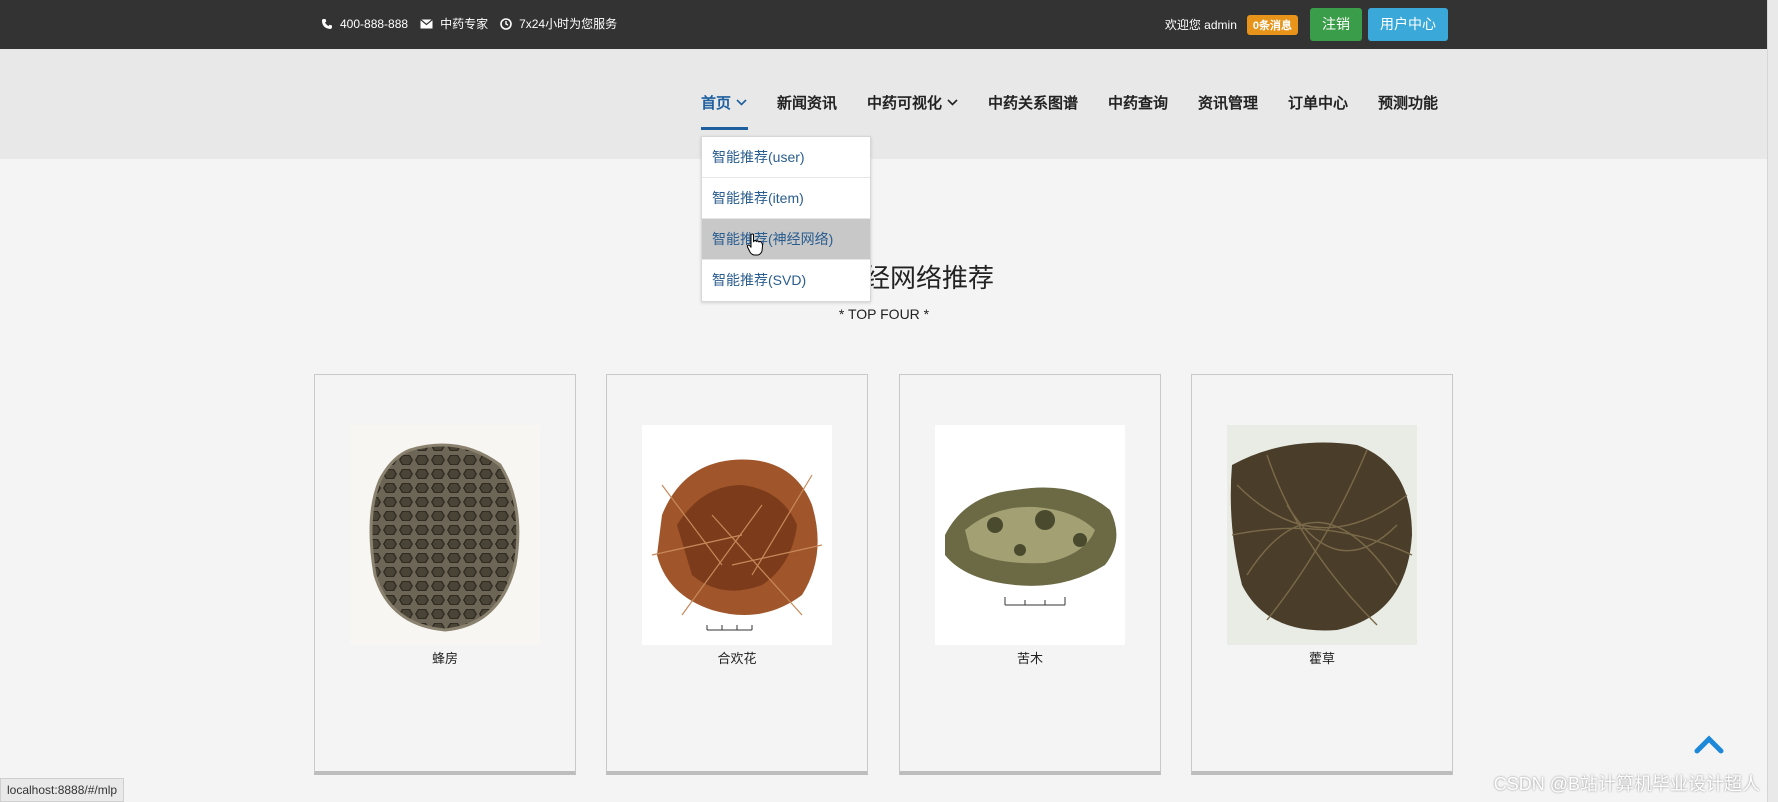 Image resolution: width=1778 pixels, height=802 pixels. I want to click on section-subtitle: * TOP FOUR *, so click(884, 314).